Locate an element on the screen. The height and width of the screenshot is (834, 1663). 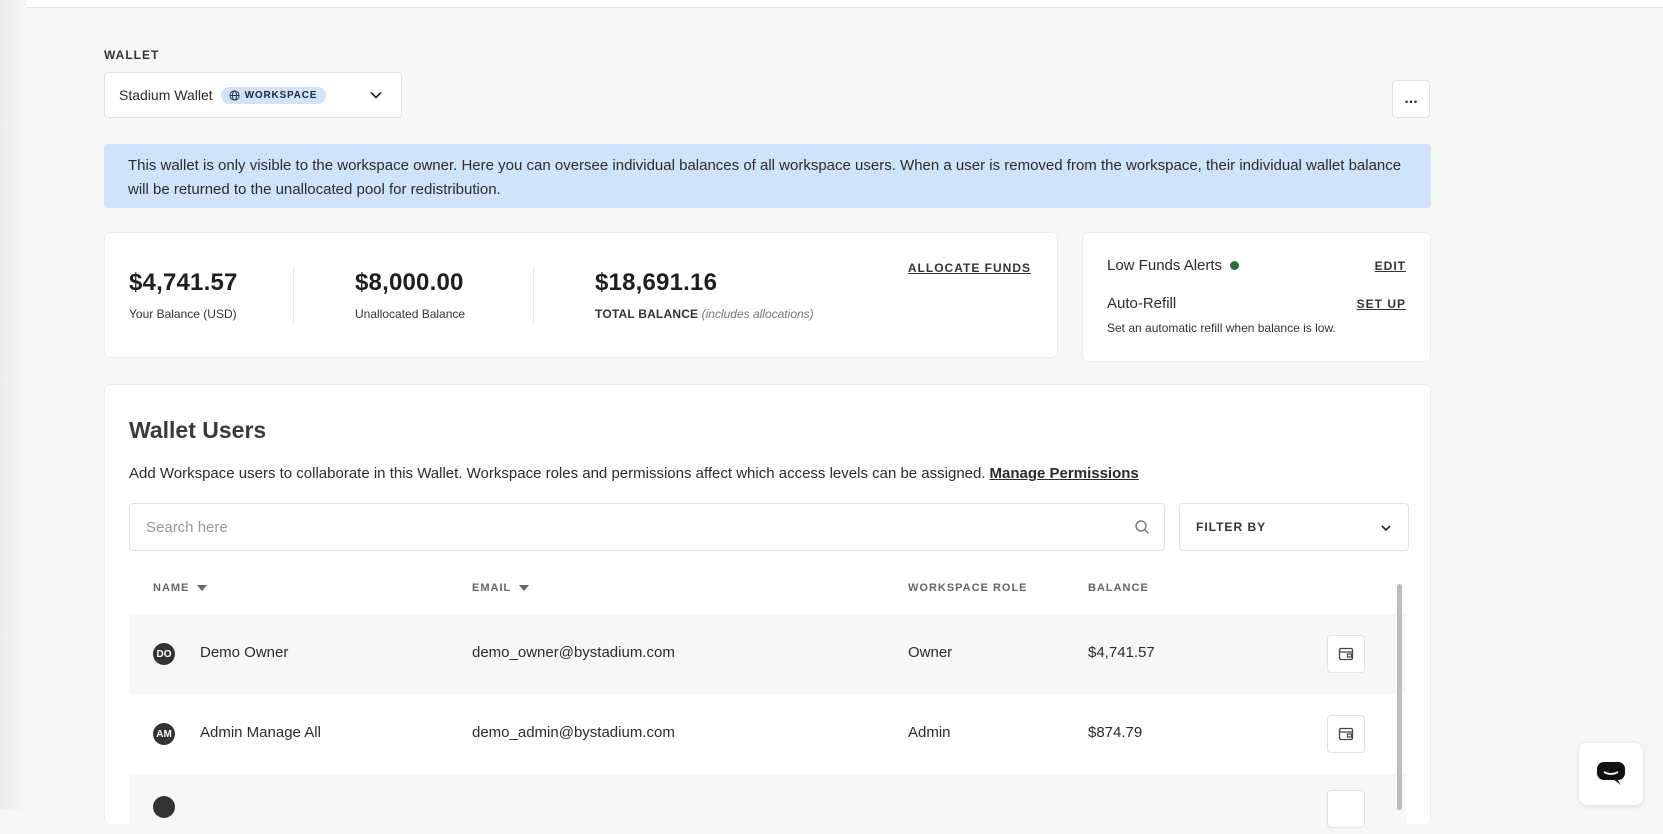
user-email: demo_owner@bystadium.com is located at coordinates (573, 652).